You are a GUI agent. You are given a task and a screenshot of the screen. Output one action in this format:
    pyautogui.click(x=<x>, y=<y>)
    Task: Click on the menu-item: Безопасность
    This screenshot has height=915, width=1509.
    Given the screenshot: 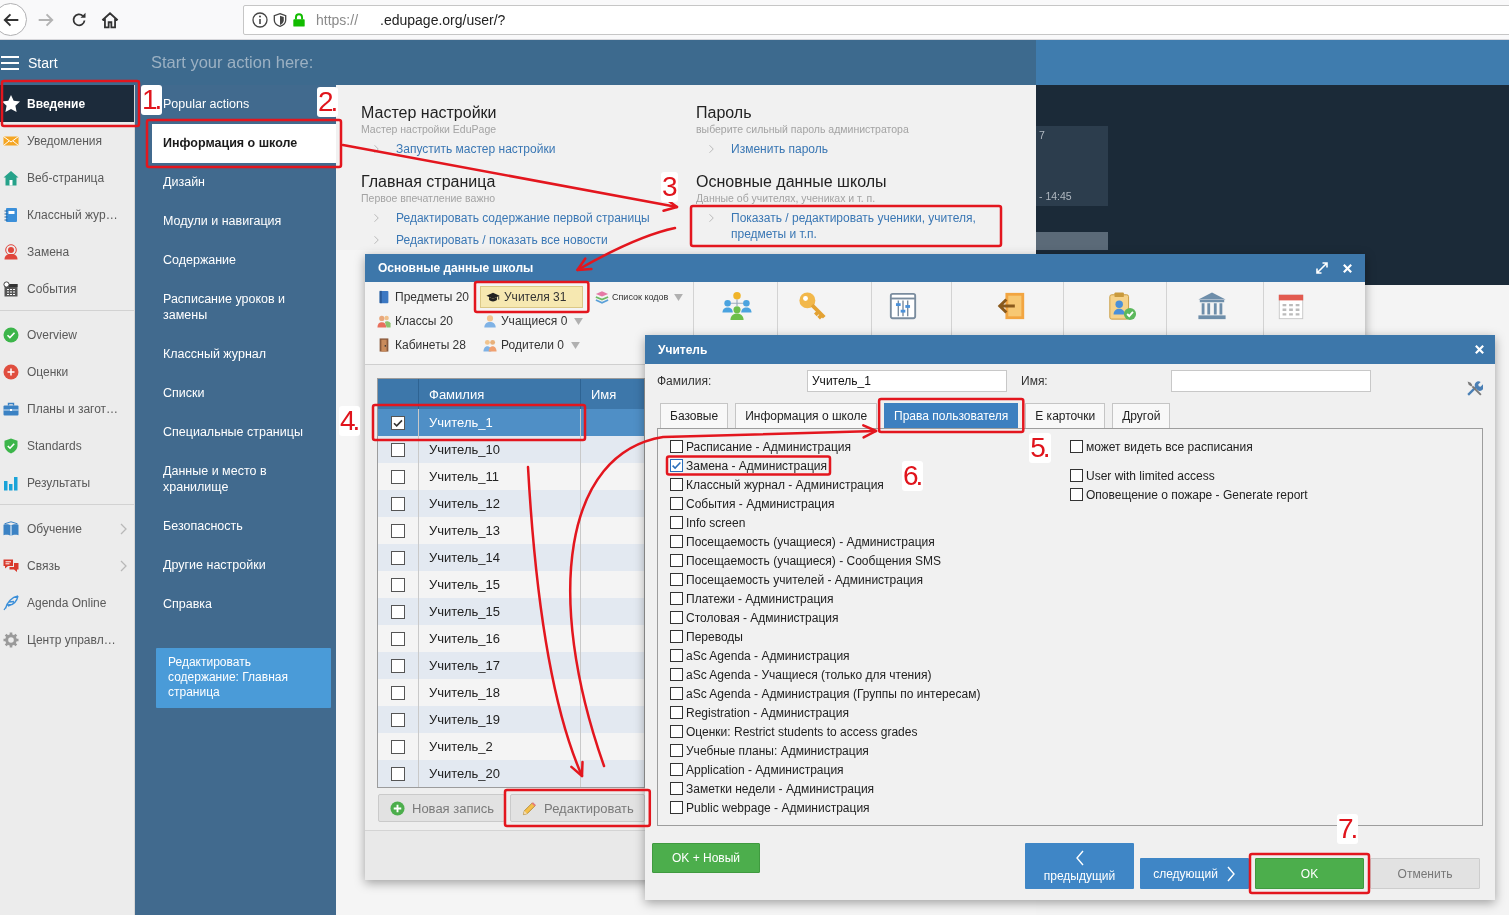 What is the action you would take?
    pyautogui.click(x=203, y=526)
    